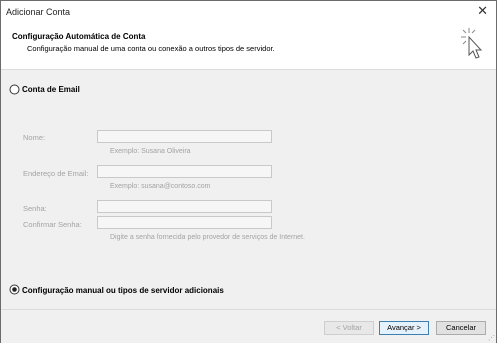 This screenshot has width=497, height=343. I want to click on name-label: Nome:, so click(34, 137).